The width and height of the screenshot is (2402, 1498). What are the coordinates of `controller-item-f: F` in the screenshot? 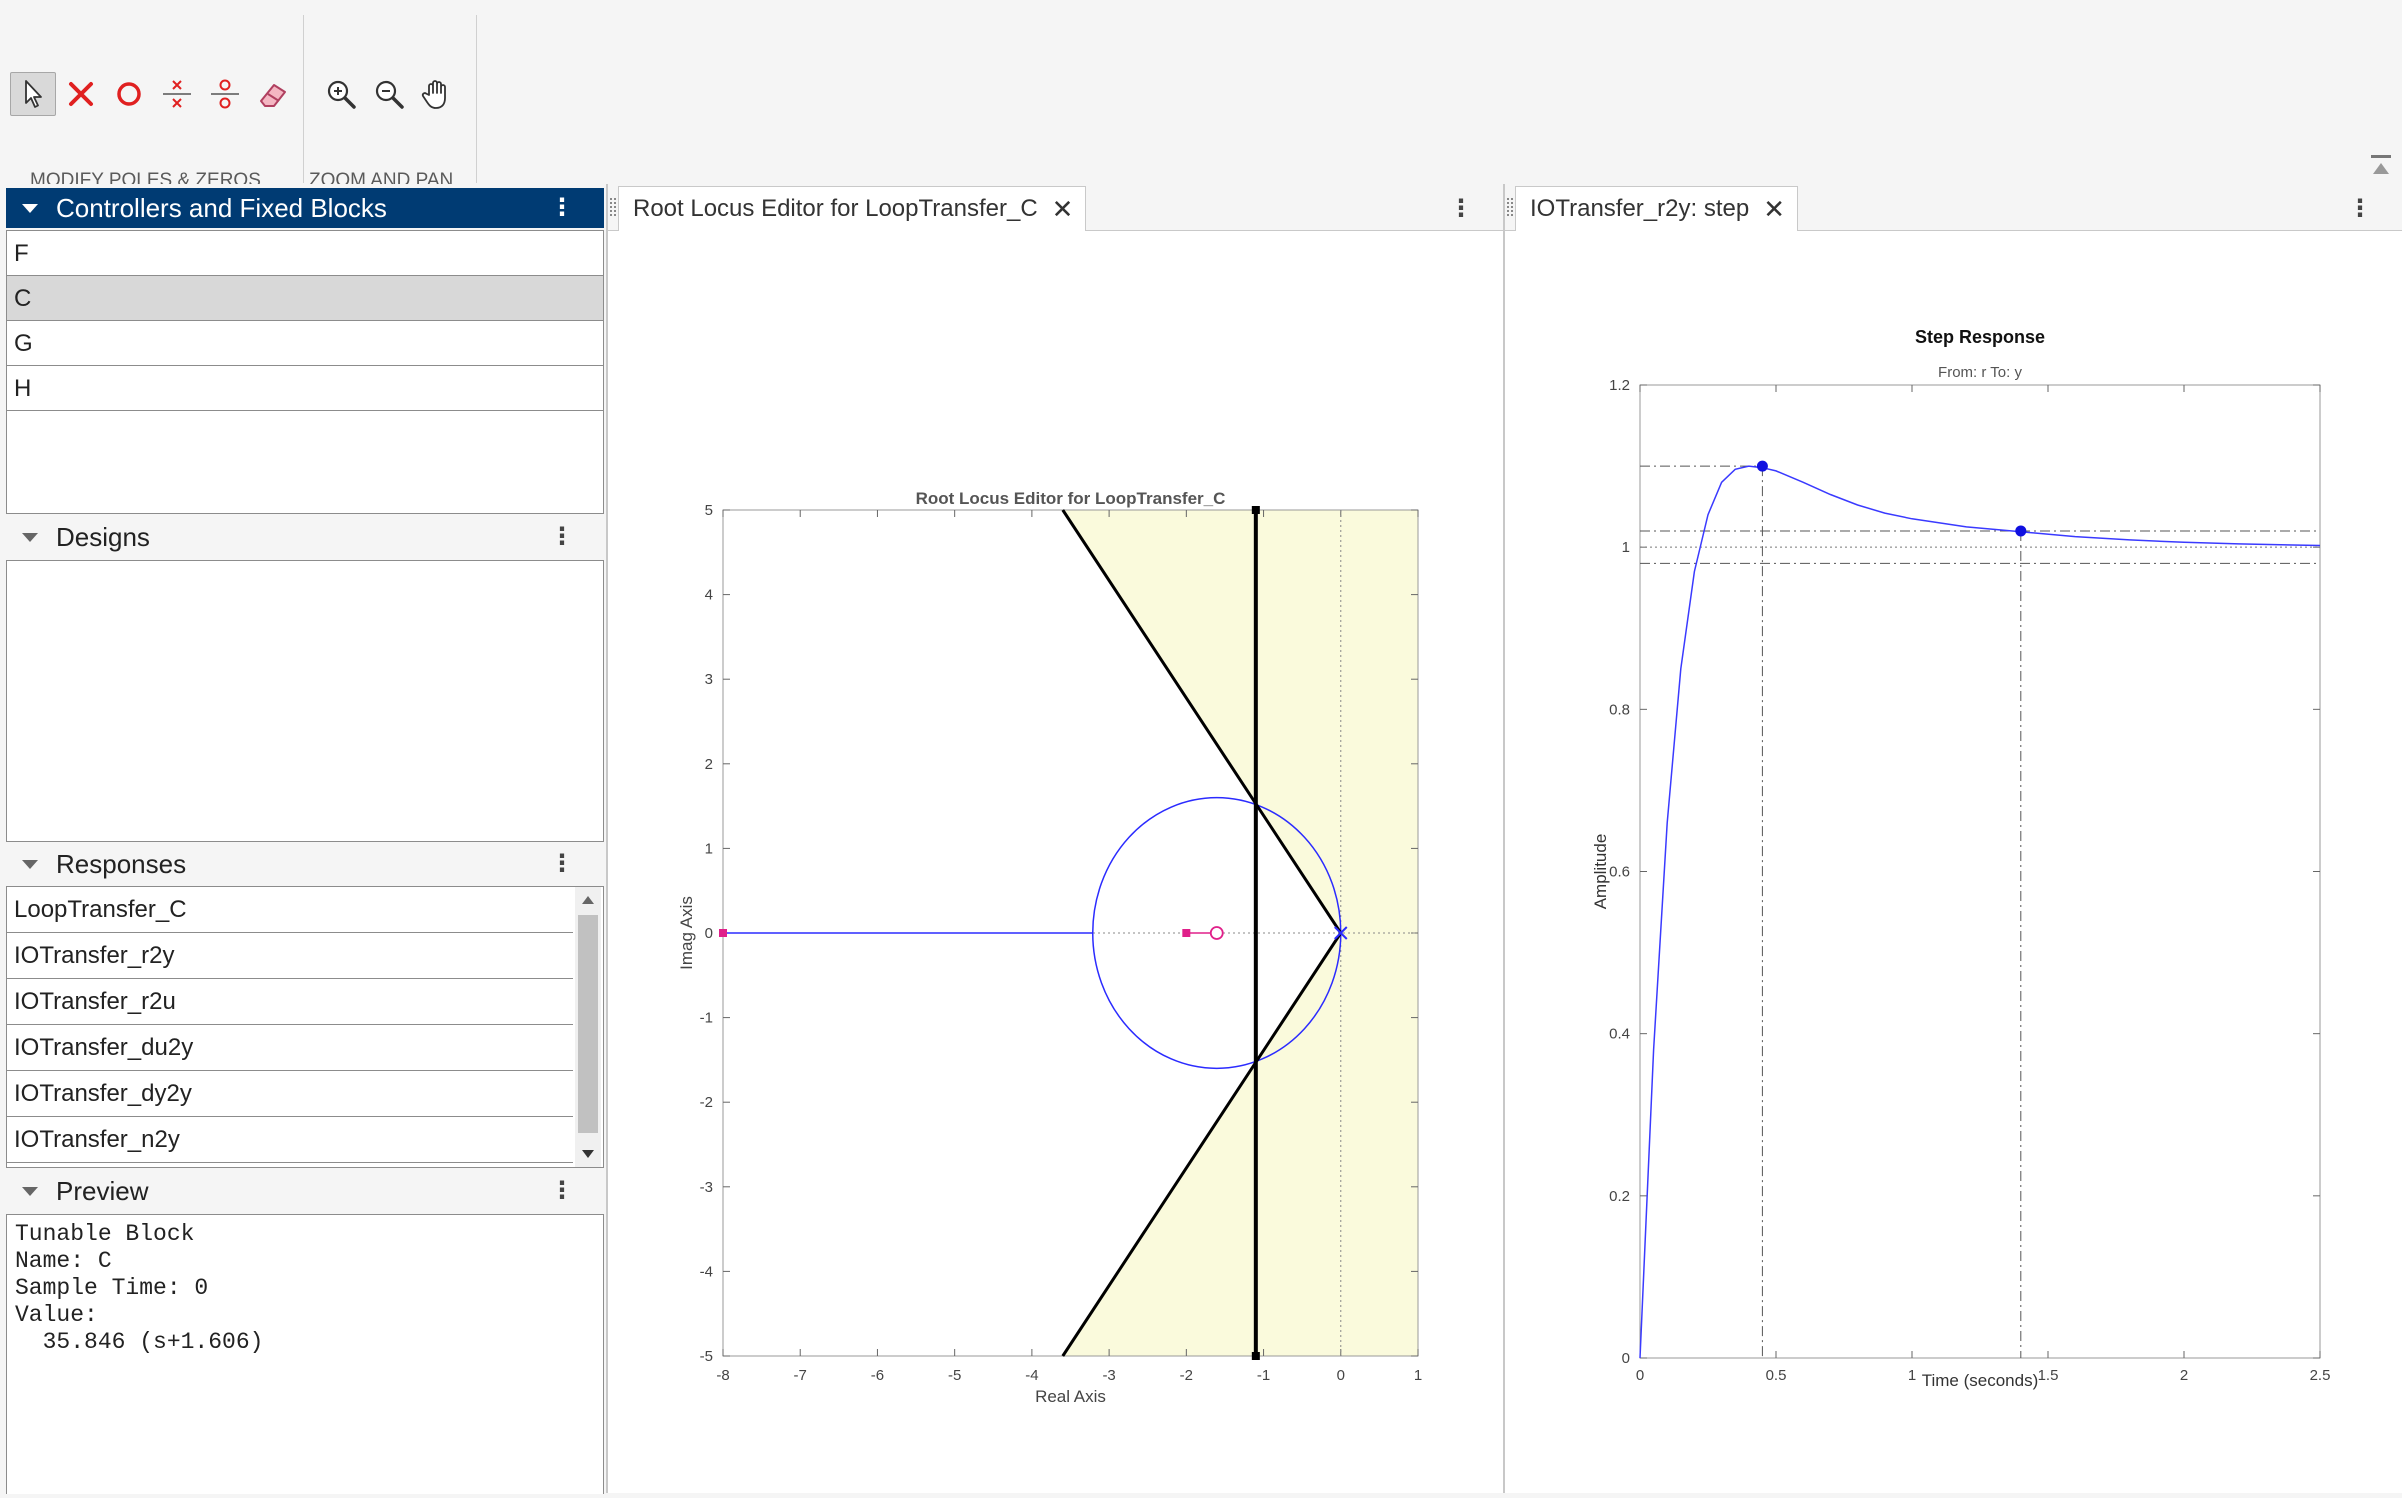 It's located at (305, 253).